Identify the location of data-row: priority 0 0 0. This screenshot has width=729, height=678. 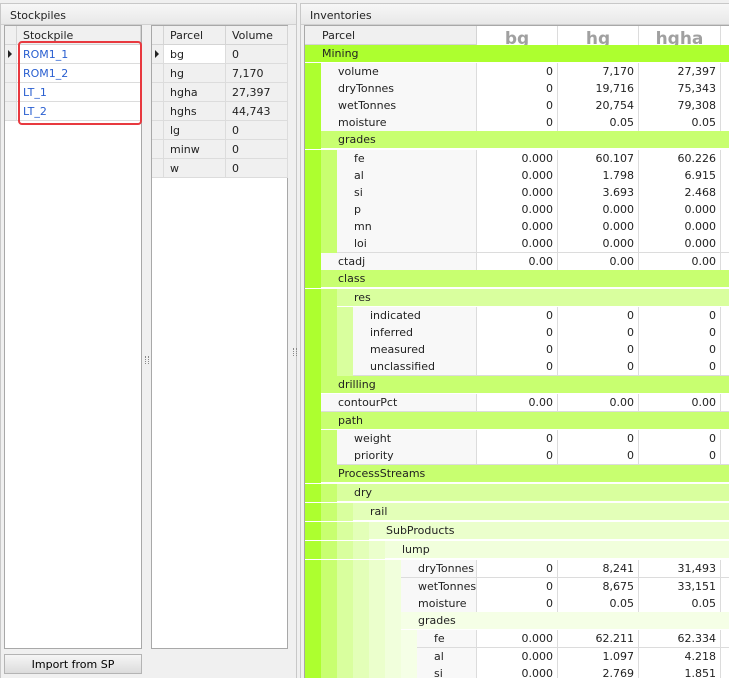
(517, 456).